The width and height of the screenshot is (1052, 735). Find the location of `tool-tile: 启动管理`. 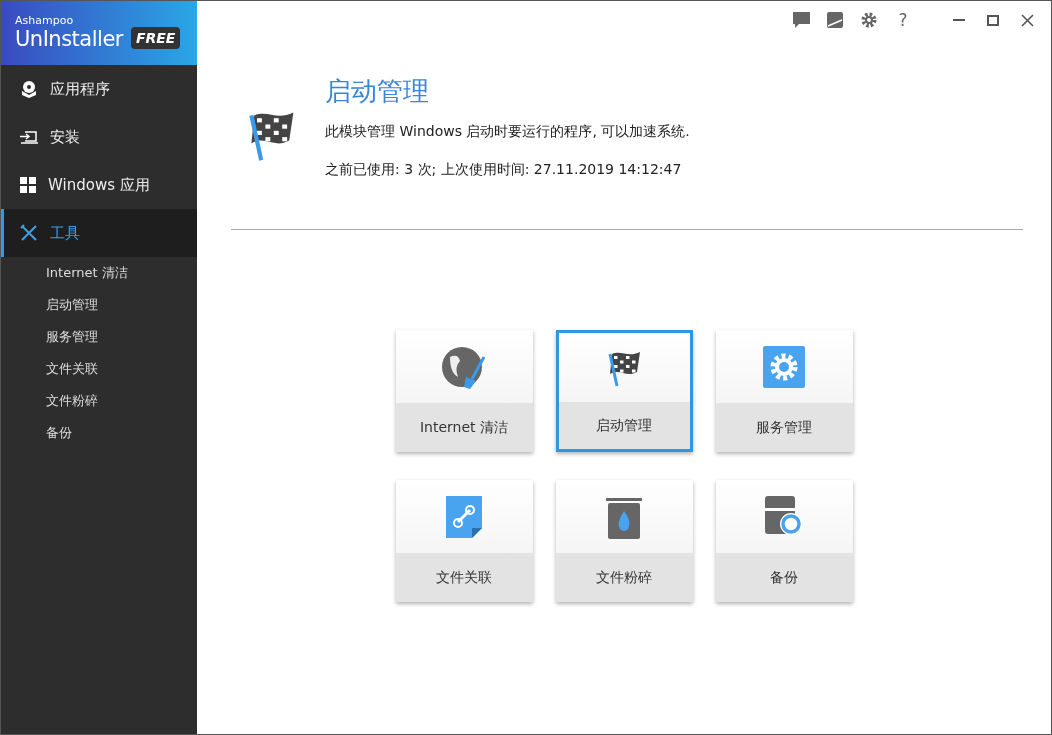

tool-tile: 启动管理 is located at coordinates (624, 391).